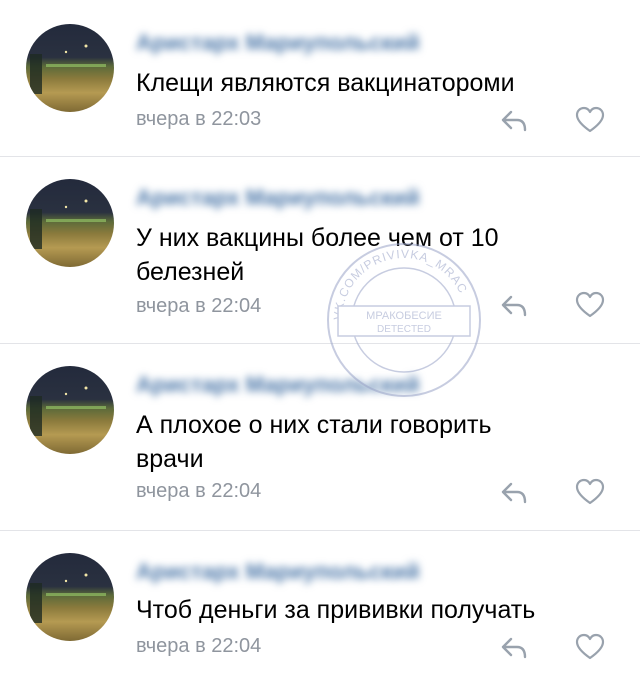 The height and width of the screenshot is (680, 640). What do you see at coordinates (317, 255) in the screenshot?
I see `comment-text: У них вакцины более чем от 10 белезней` at bounding box center [317, 255].